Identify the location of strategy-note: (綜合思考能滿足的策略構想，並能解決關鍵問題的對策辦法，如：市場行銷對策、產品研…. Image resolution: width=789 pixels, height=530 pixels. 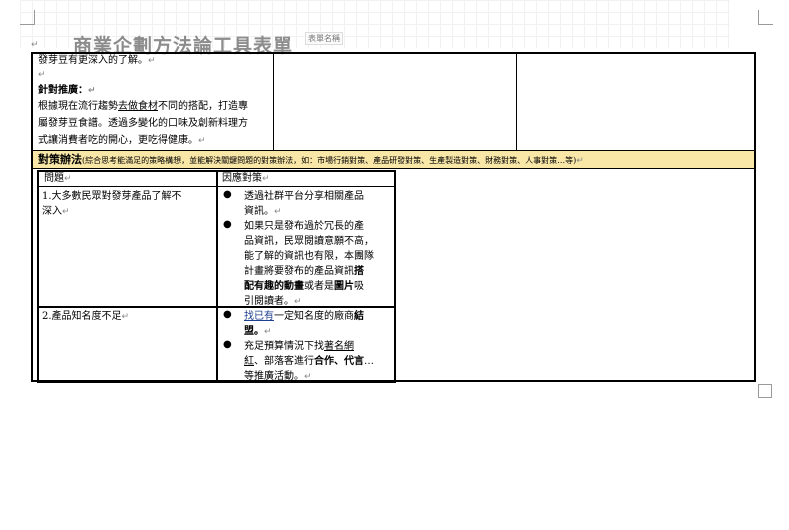
(329, 160).